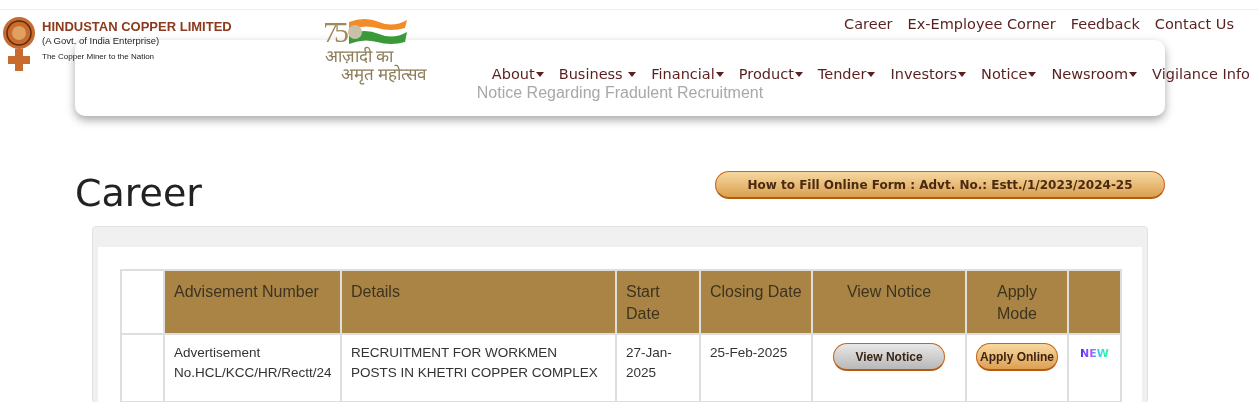 The height and width of the screenshot is (402, 1258). What do you see at coordinates (478, 302) in the screenshot?
I see `column-header: Details` at bounding box center [478, 302].